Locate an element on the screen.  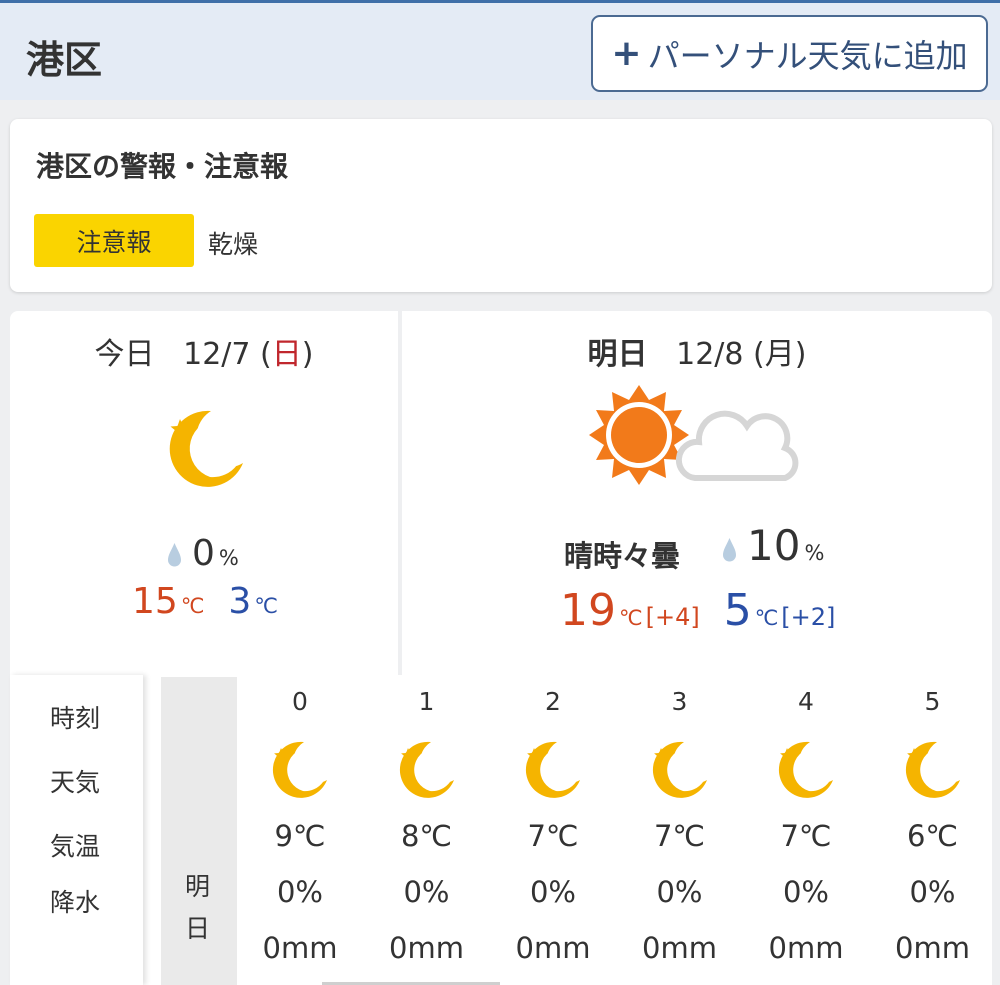
hourly-day-column: 明 日 is located at coordinates (199, 831).